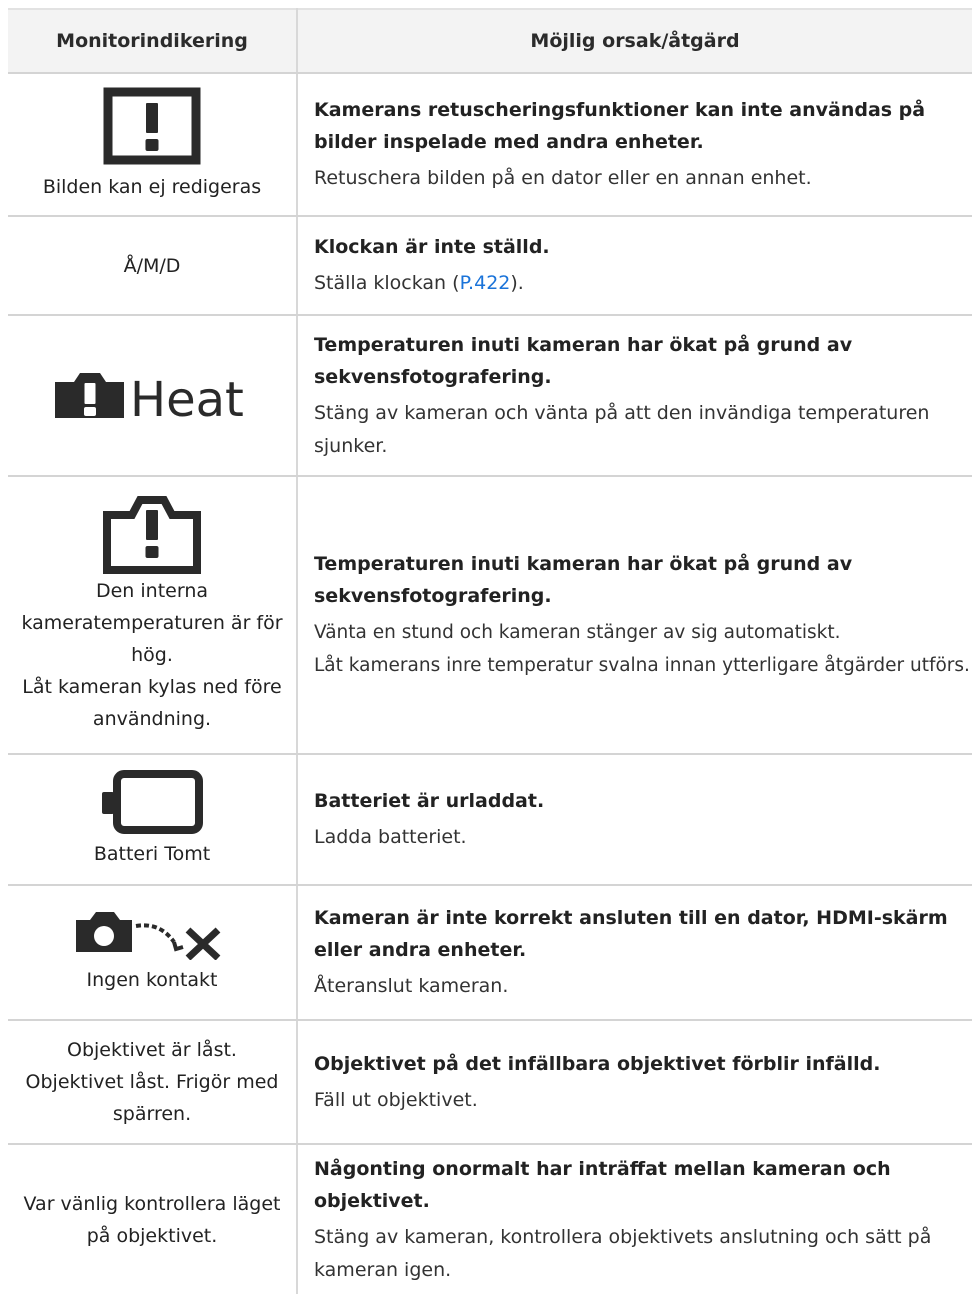 Image resolution: width=972 pixels, height=1300 pixels. I want to click on no-connection-icon, so click(148, 935).